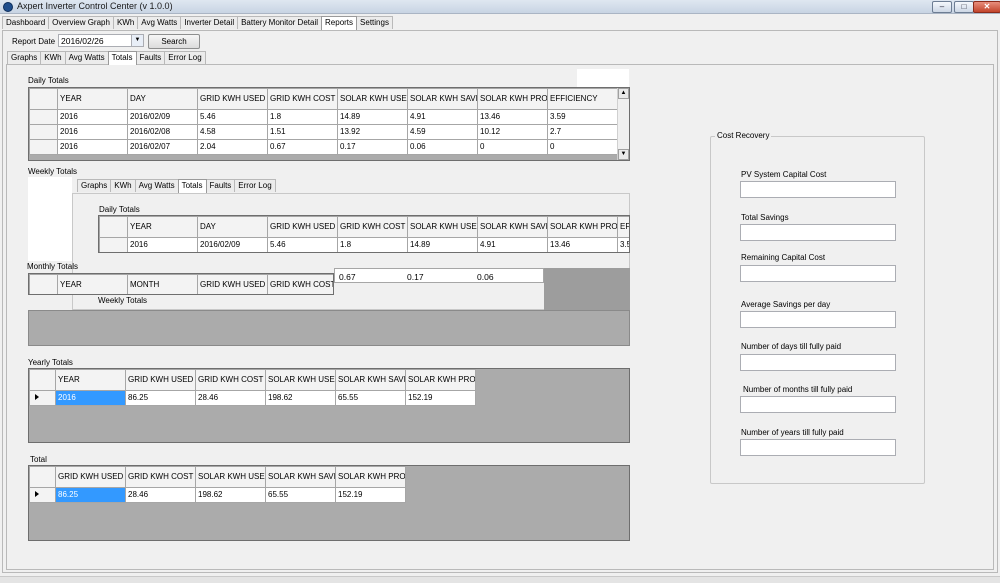  I want to click on avg-savings-per-day-input, so click(818, 319).